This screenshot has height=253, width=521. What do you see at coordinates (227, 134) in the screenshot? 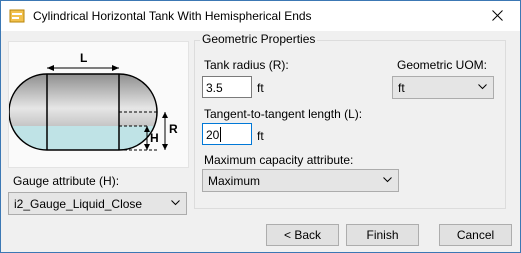
I see `tangent-length-input: 20` at bounding box center [227, 134].